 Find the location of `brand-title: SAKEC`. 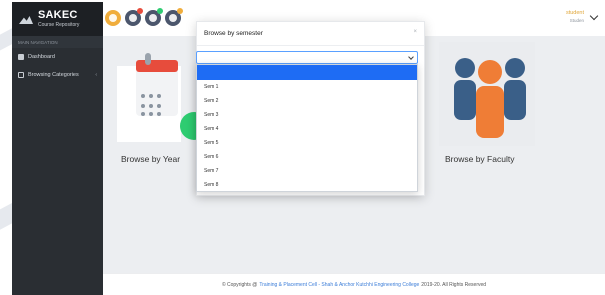

brand-title: SAKEC is located at coordinates (58, 15).